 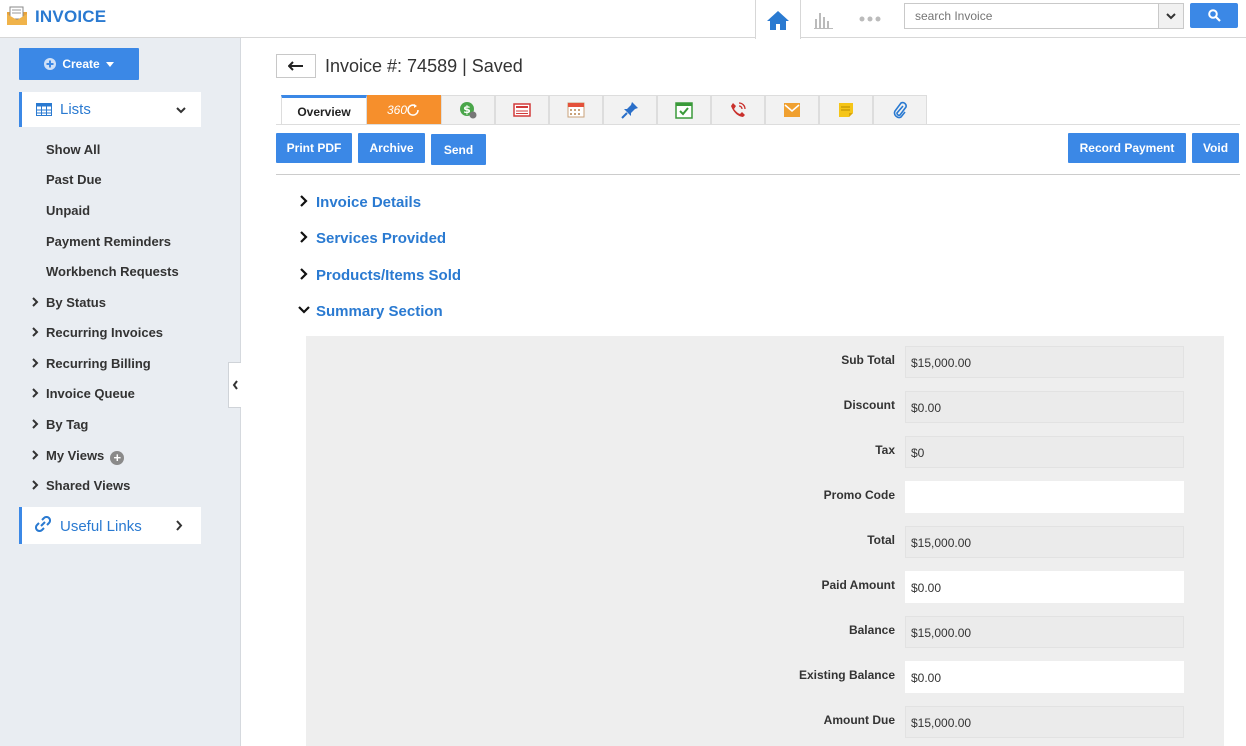 What do you see at coordinates (372, 238) in the screenshot?
I see `section-services-provided: Services Provided` at bounding box center [372, 238].